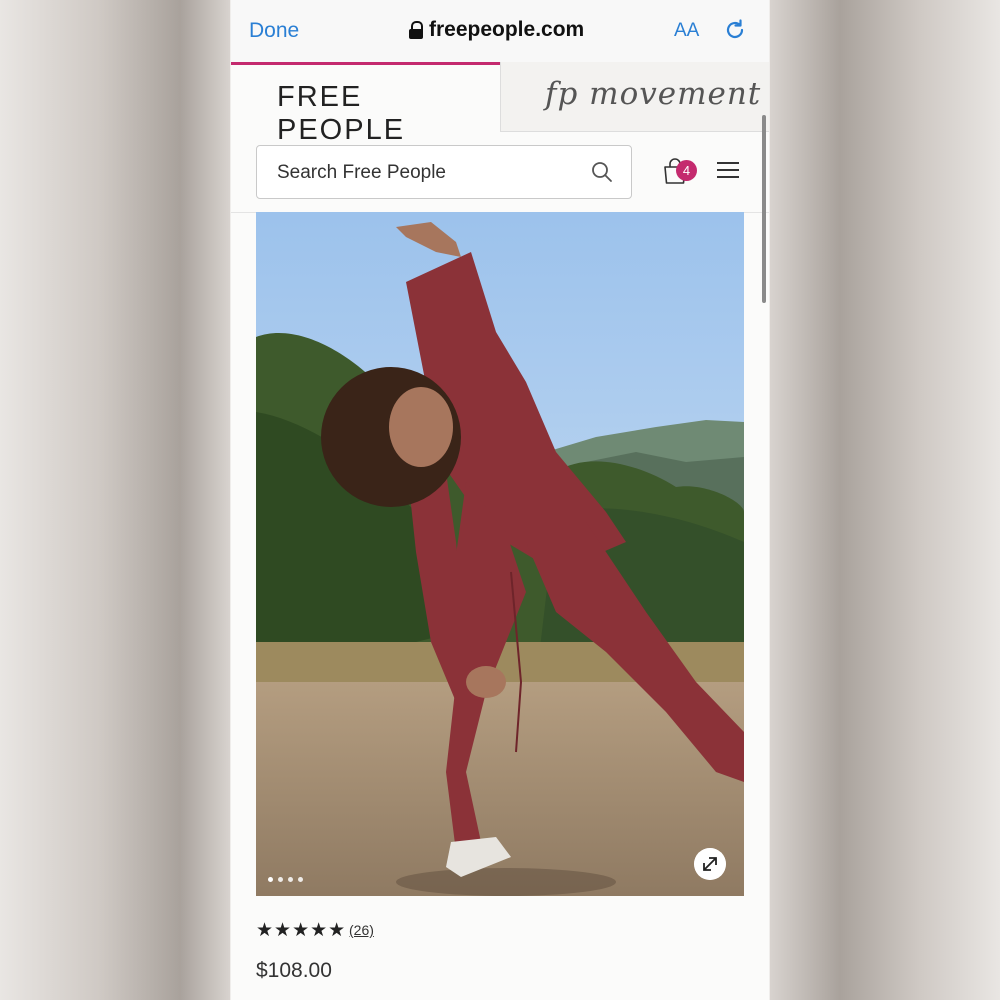  I want to click on reload-icon, so click(735, 30).